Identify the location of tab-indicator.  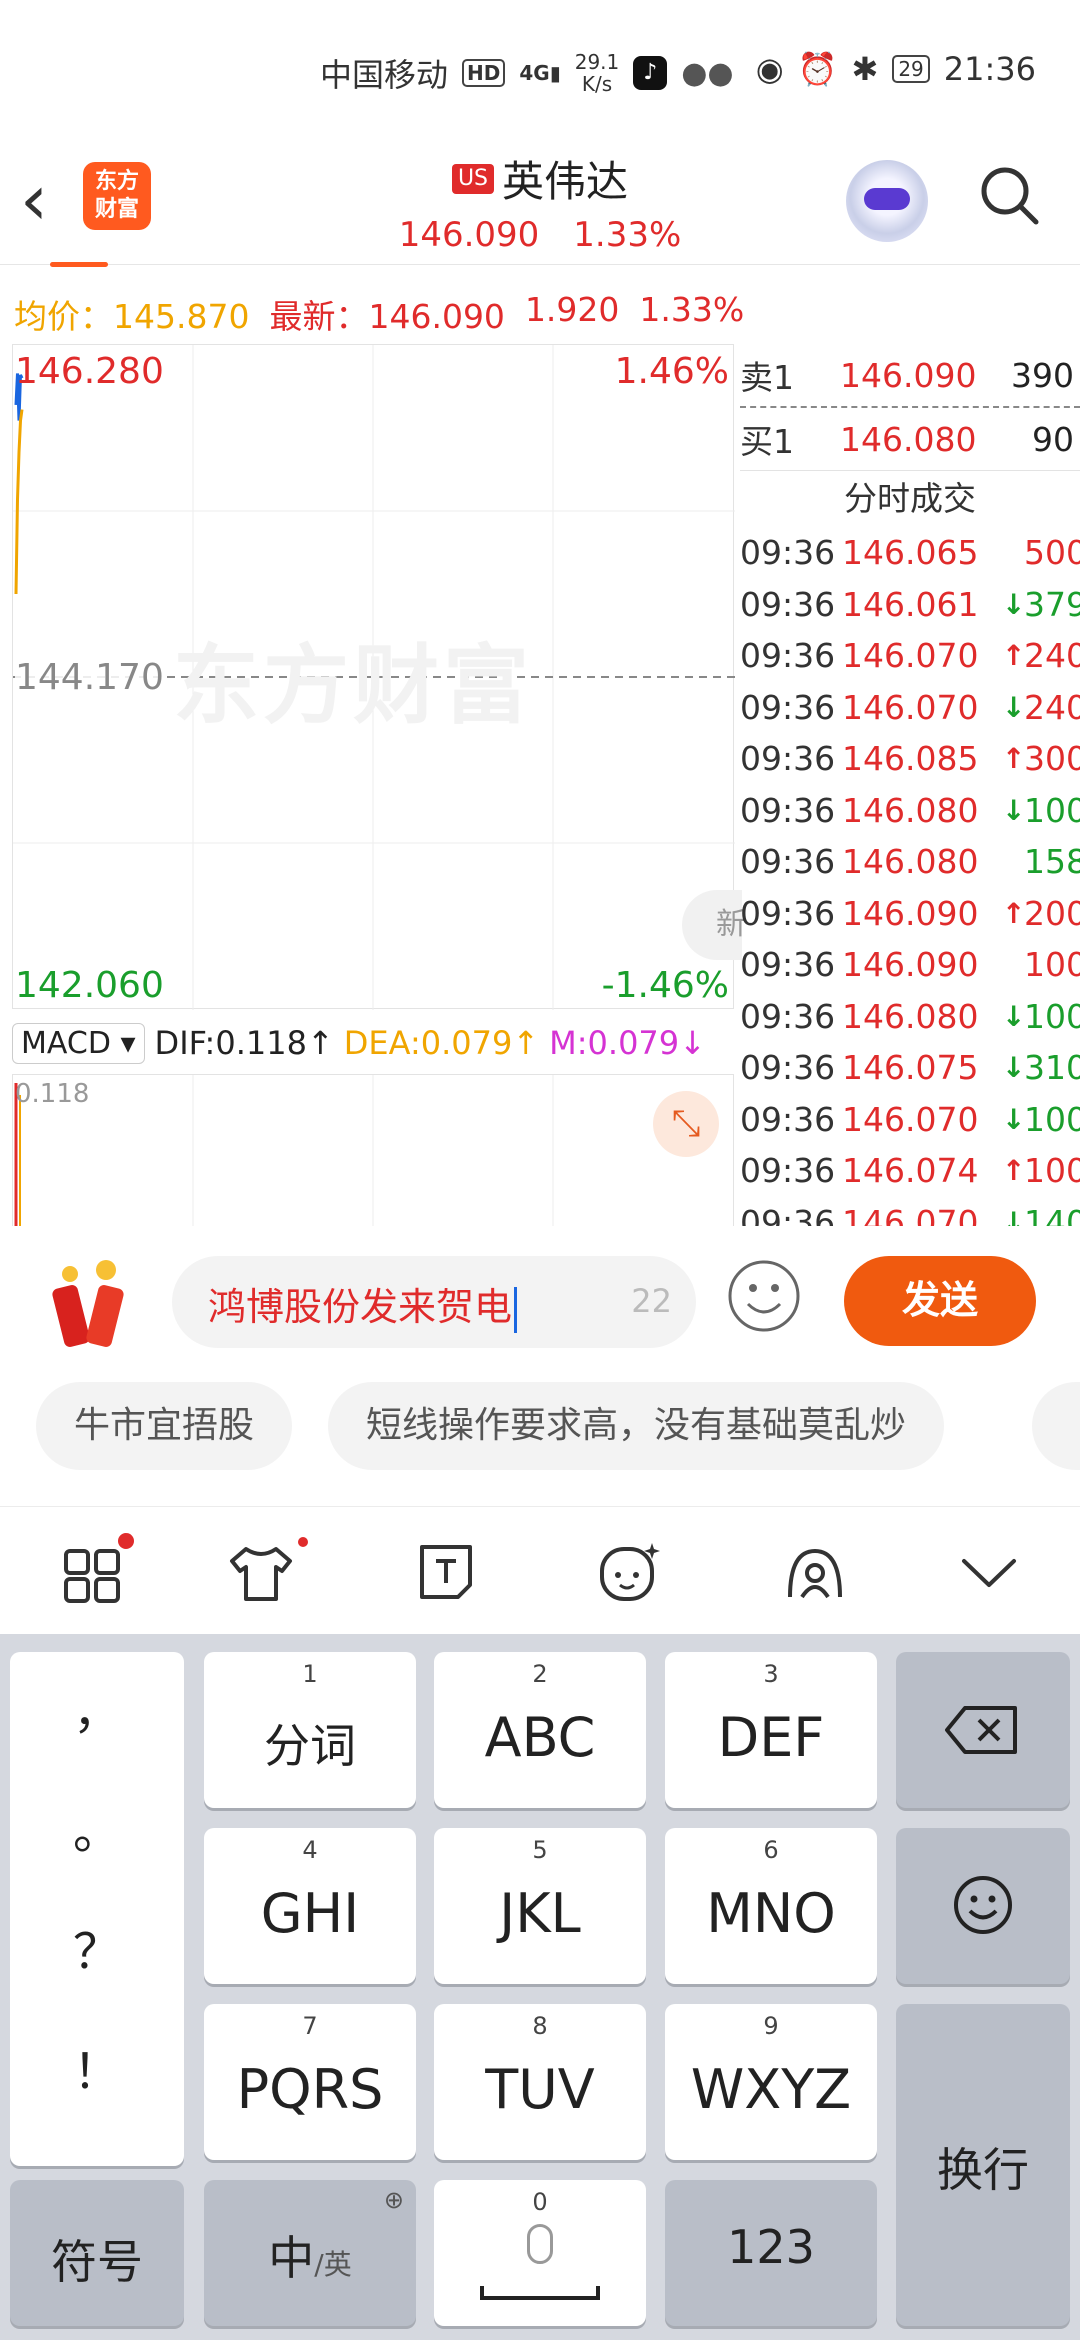
(79, 264).